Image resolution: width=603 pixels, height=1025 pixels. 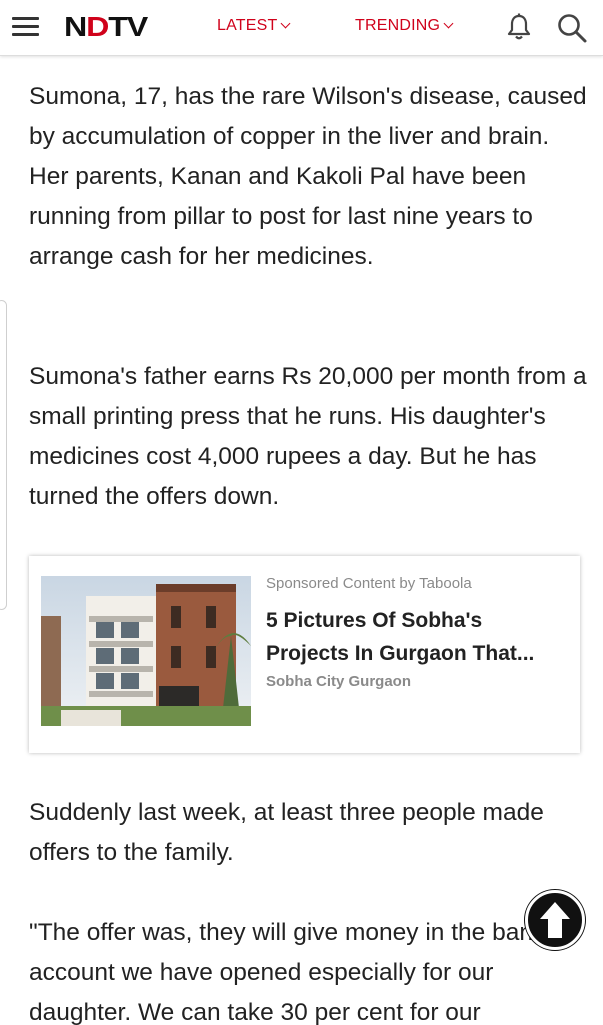 I want to click on menu-icon, so click(x=26, y=27).